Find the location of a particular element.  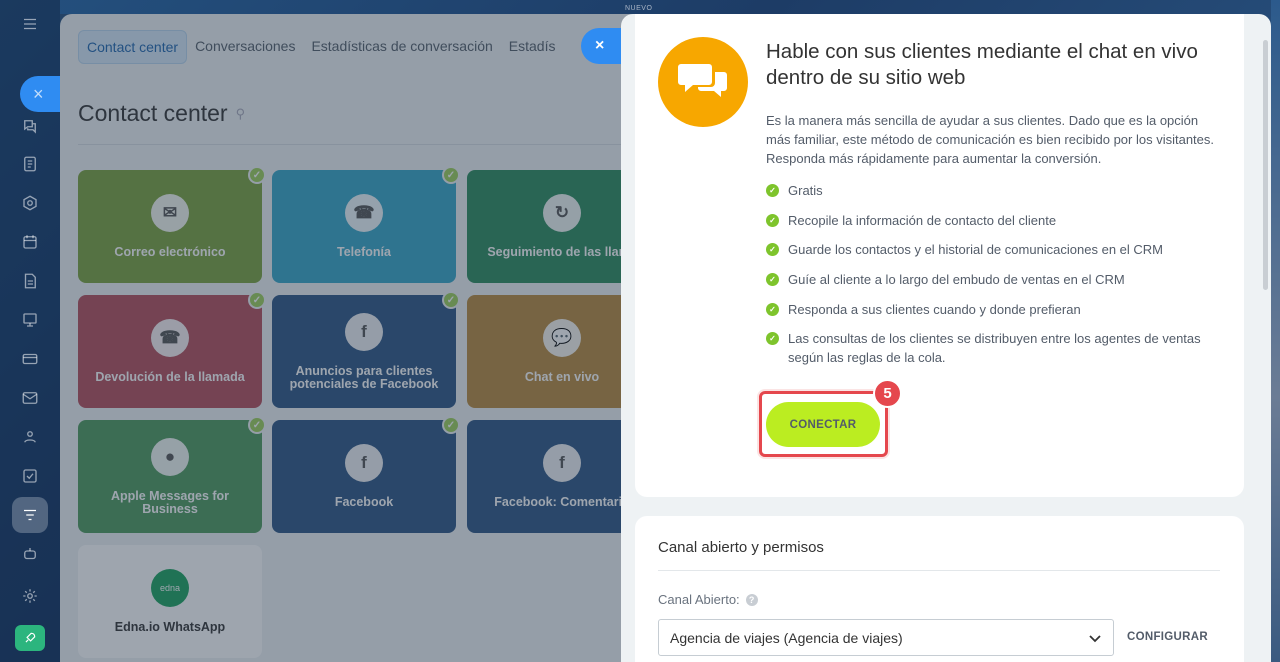

tile-seguimiento-llamadas: ↻ Seguimiento de las llama is located at coordinates (553, 226).